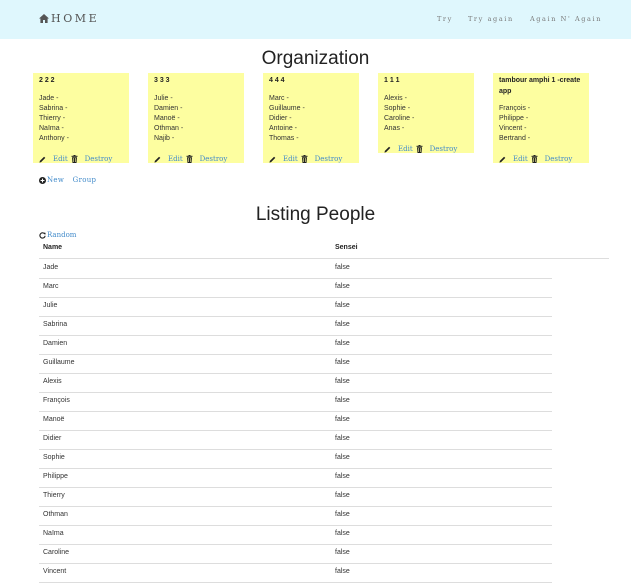 This screenshot has height=583, width=631. What do you see at coordinates (284, 138) in the screenshot?
I see `group-member: Thomas -` at bounding box center [284, 138].